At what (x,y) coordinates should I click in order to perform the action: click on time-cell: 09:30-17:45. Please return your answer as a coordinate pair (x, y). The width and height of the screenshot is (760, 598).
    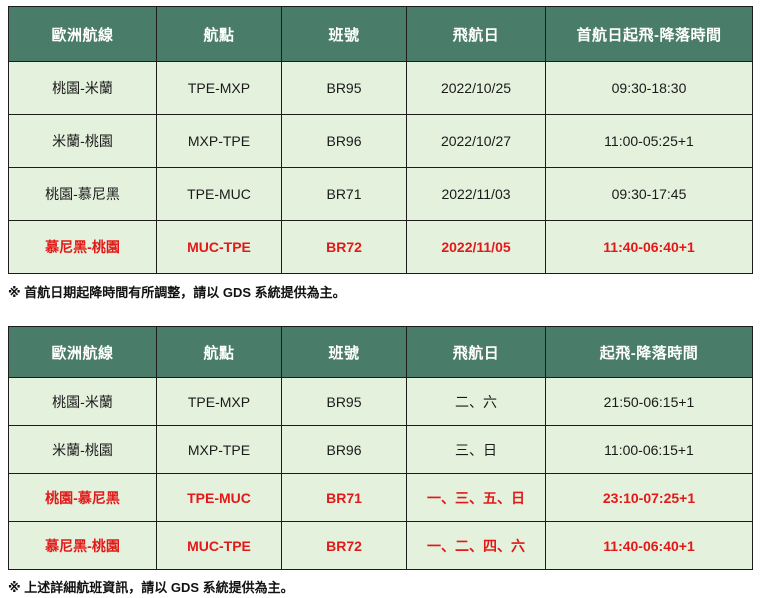
    Looking at the image, I should click on (649, 194).